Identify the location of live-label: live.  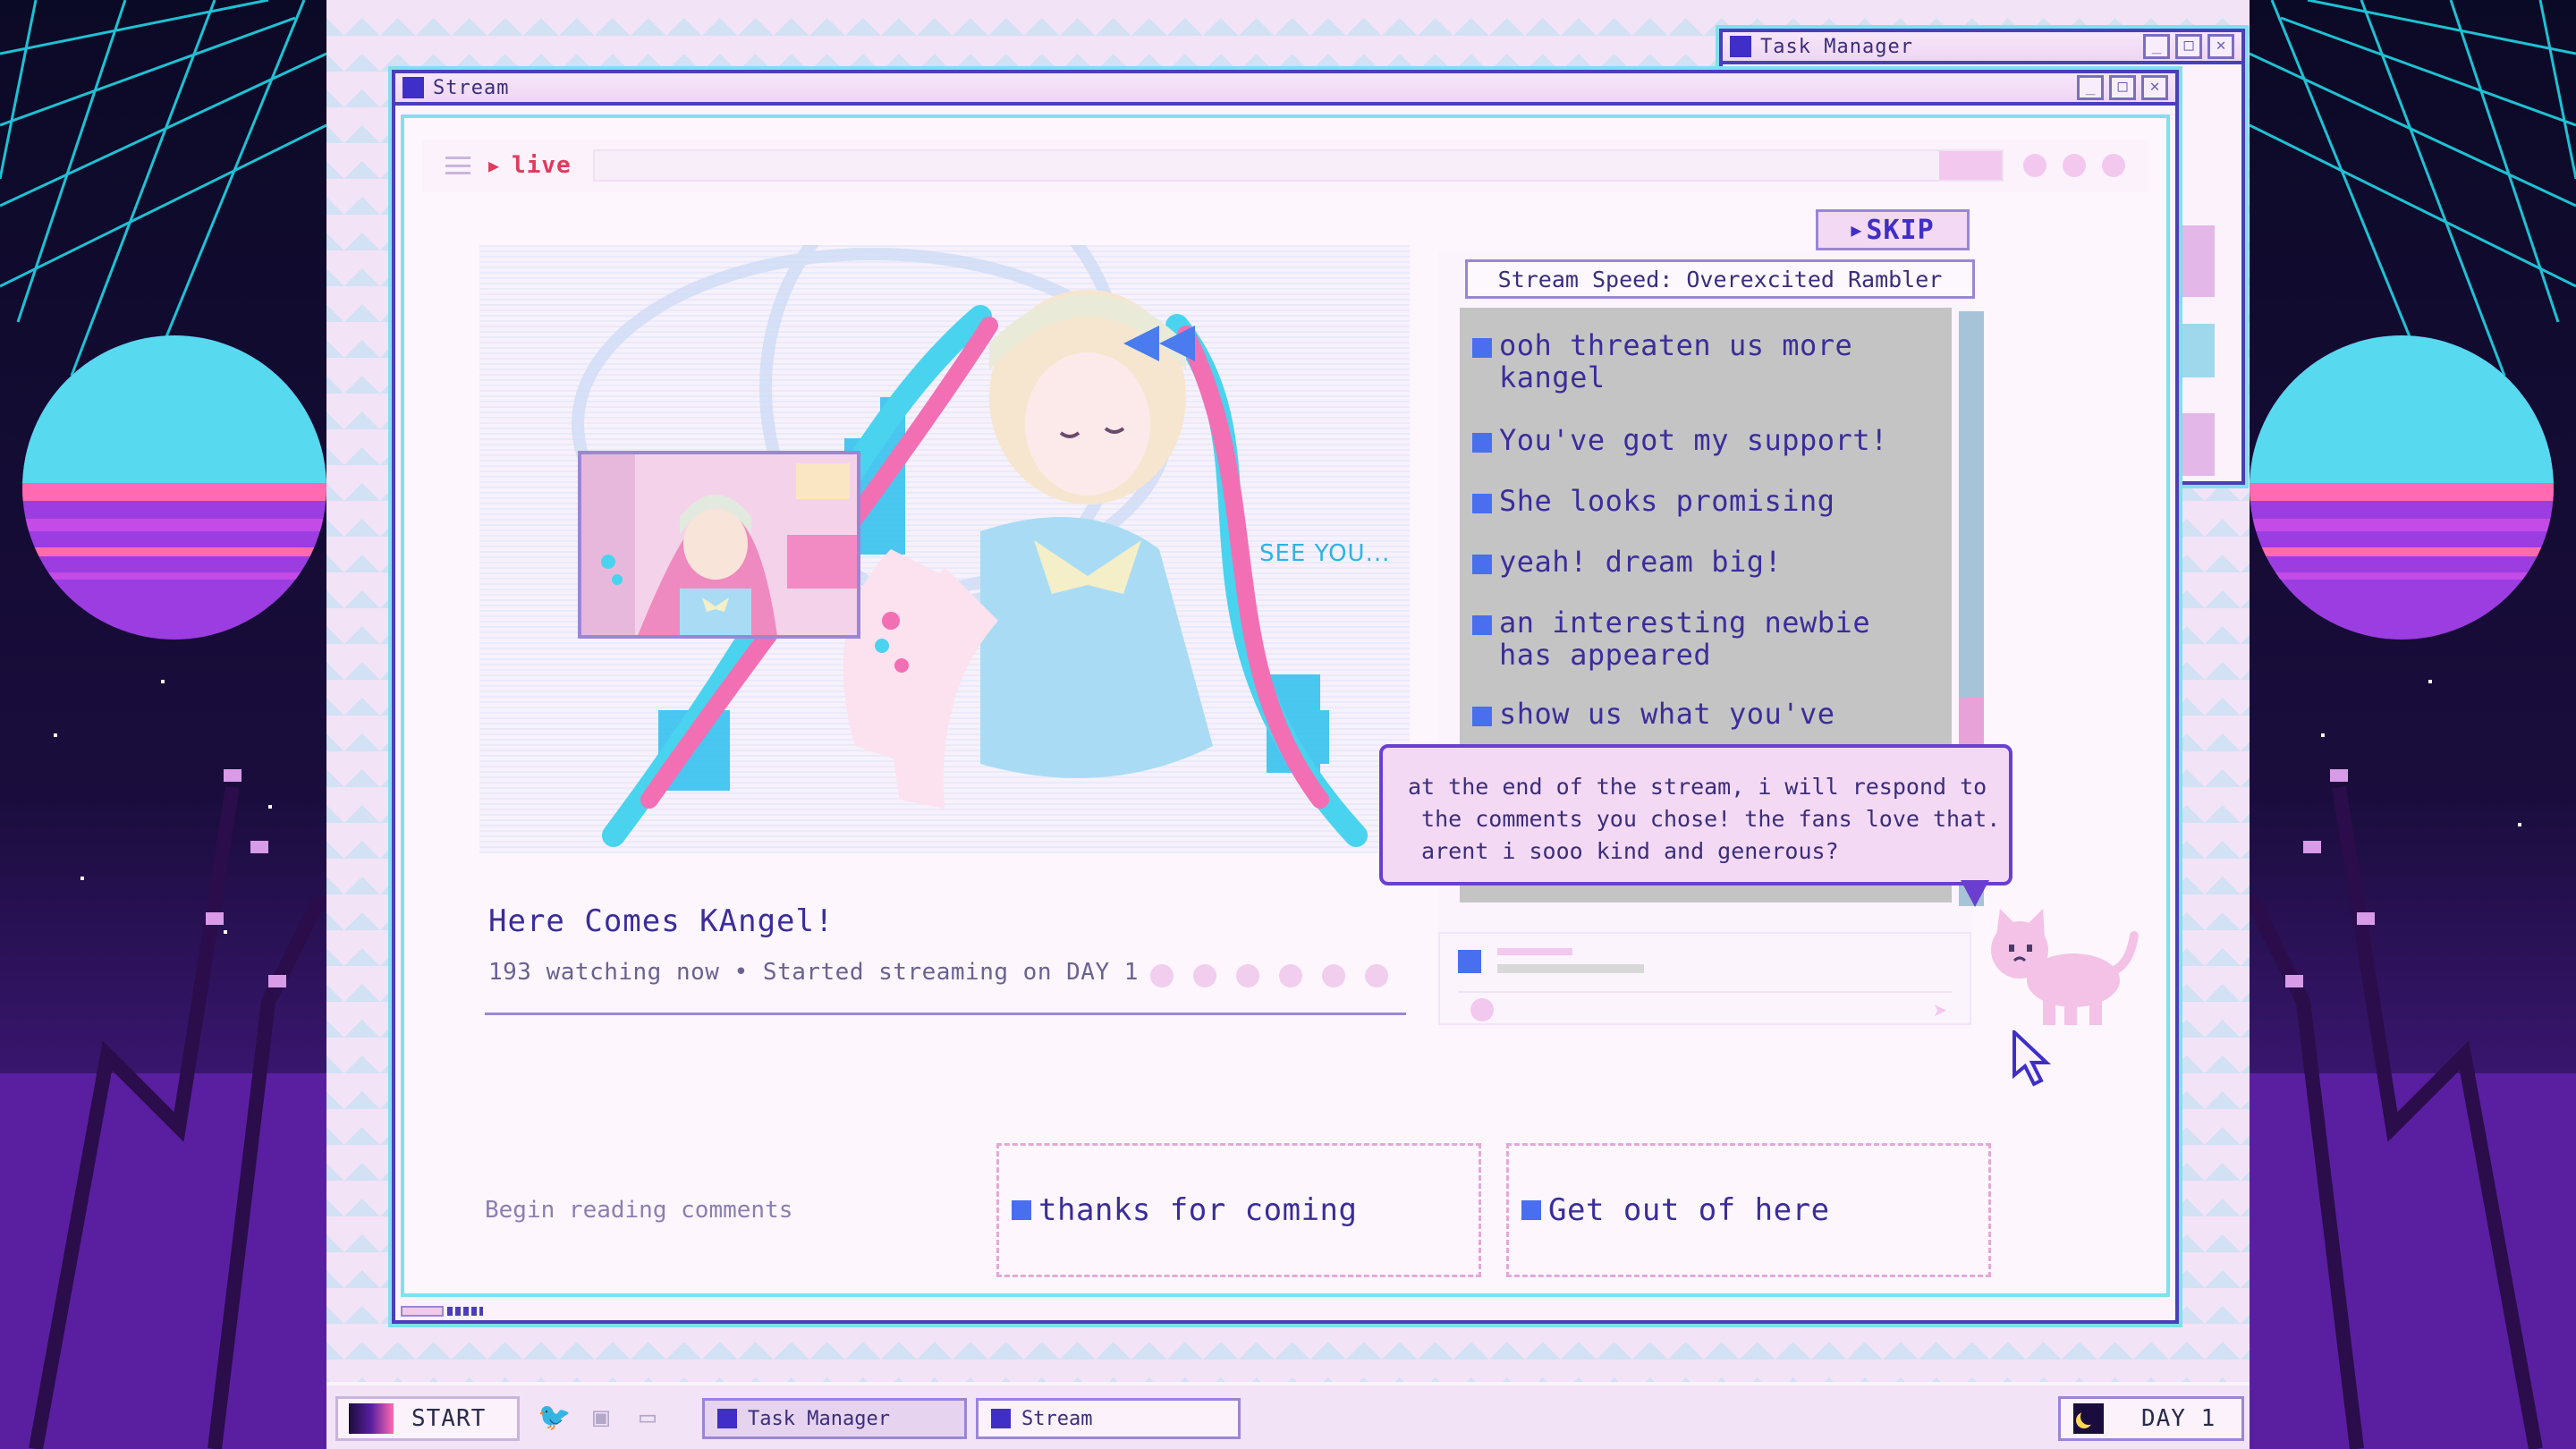
(542, 165).